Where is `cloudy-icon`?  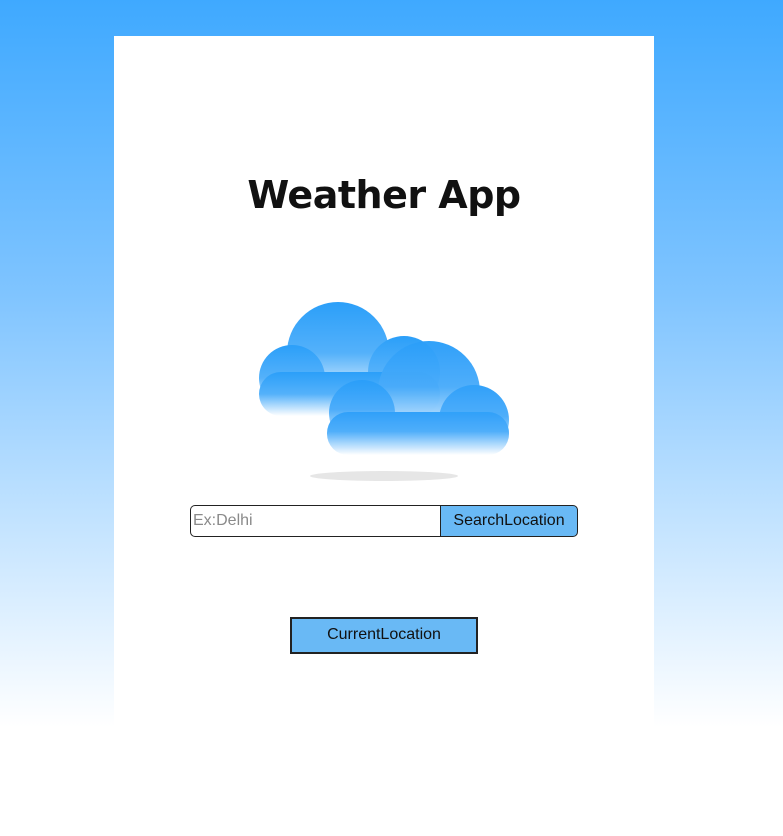
cloudy-icon is located at coordinates (384, 391).